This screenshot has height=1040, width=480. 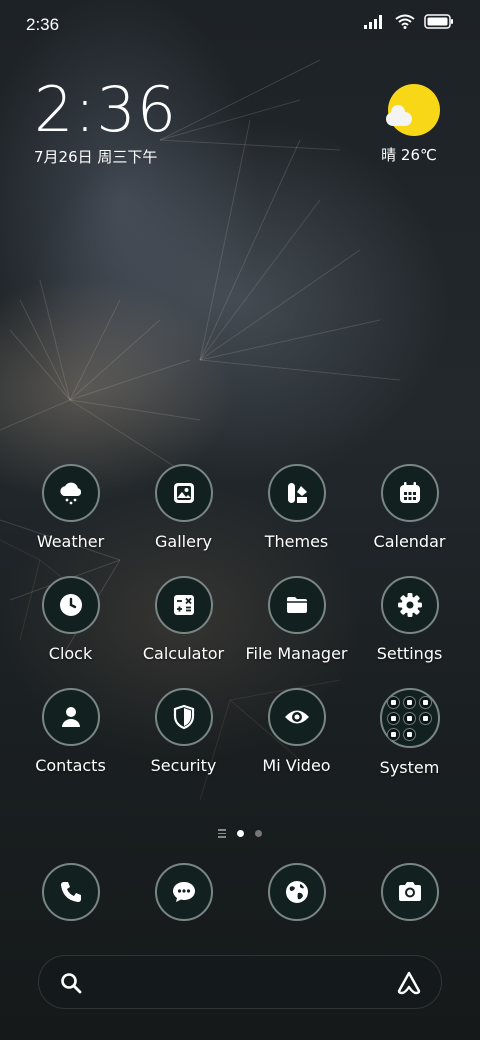 I want to click on app-file-manager: File Manager, so click(x=296, y=619).